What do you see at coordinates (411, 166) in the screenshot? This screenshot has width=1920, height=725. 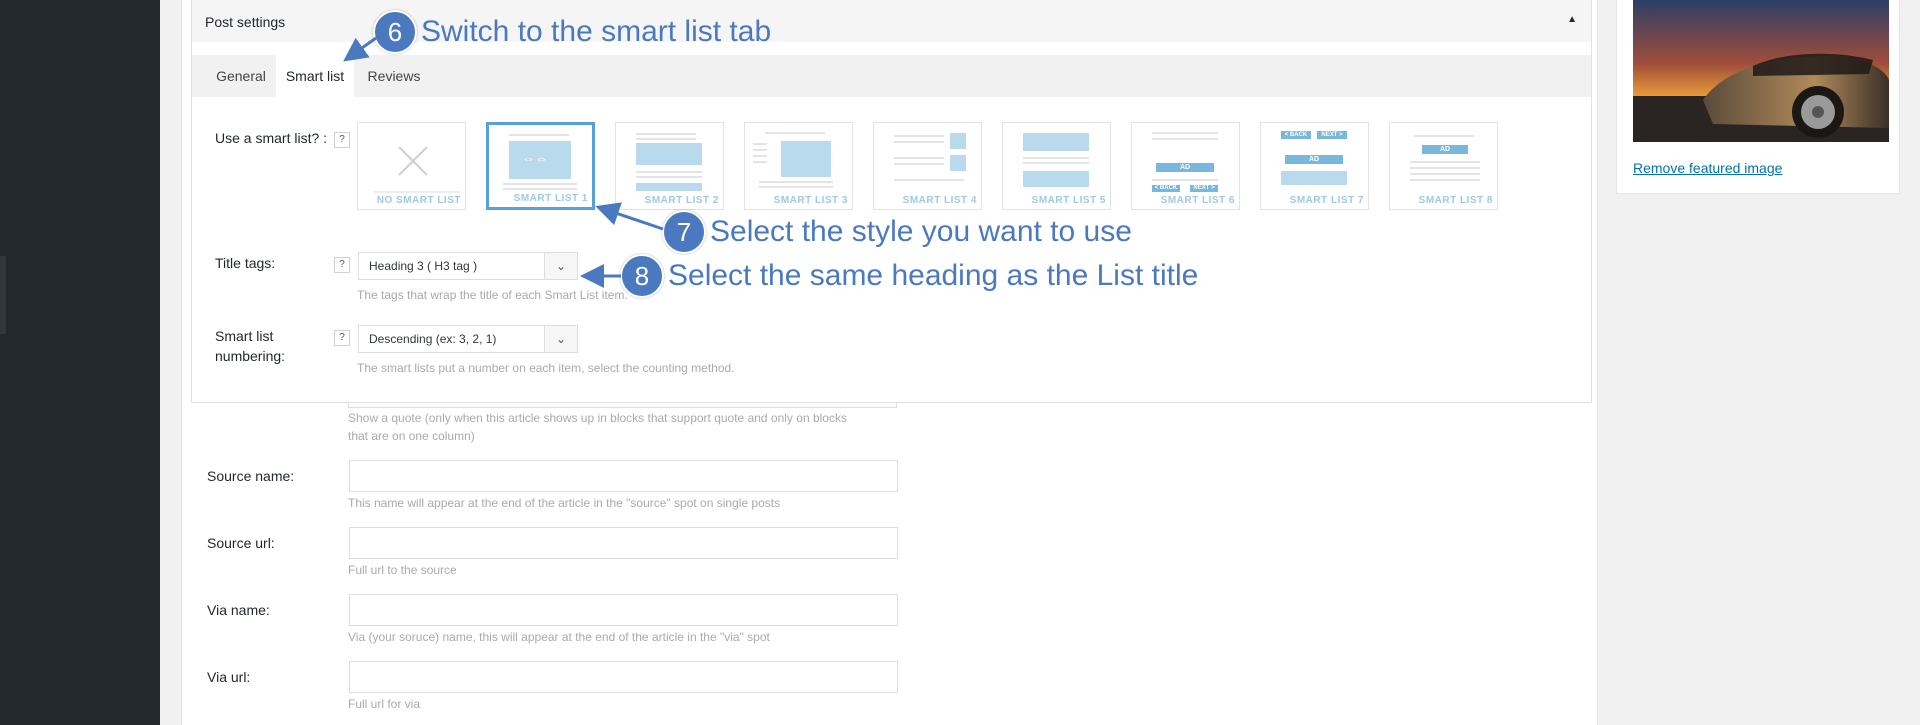 I see `smart-list-option-none: NO SMART LIST` at bounding box center [411, 166].